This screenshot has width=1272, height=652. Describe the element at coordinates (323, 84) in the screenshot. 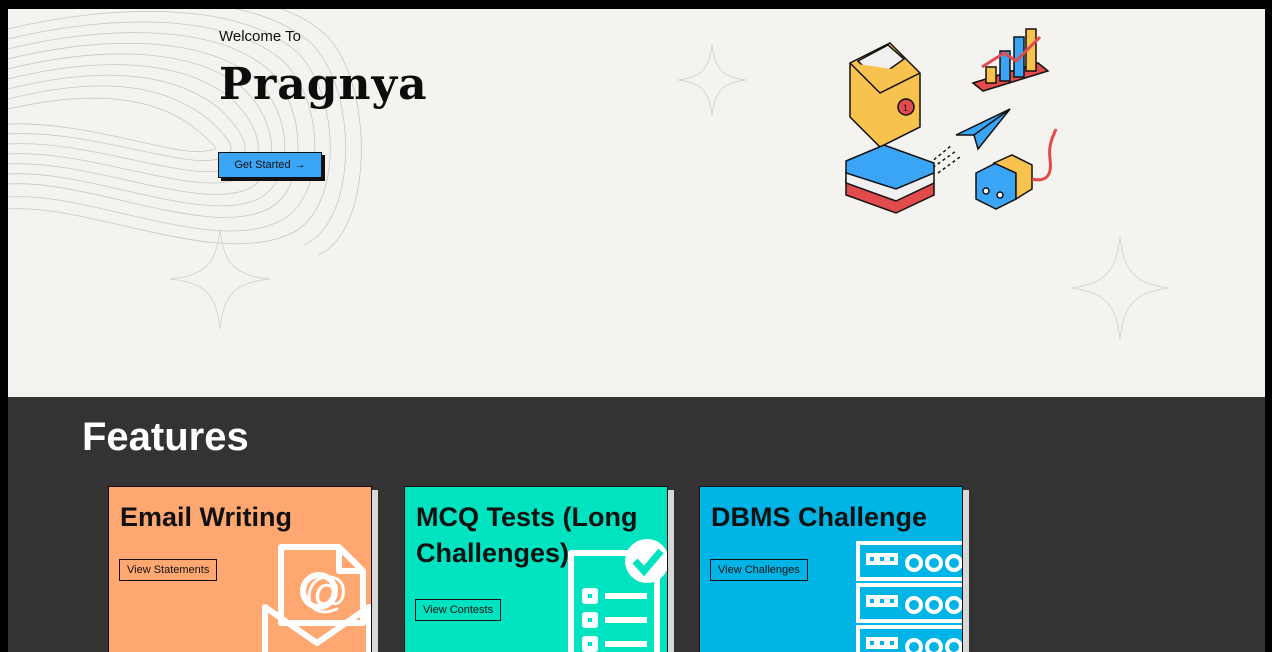

I see `brand-title: Pragnya` at that location.